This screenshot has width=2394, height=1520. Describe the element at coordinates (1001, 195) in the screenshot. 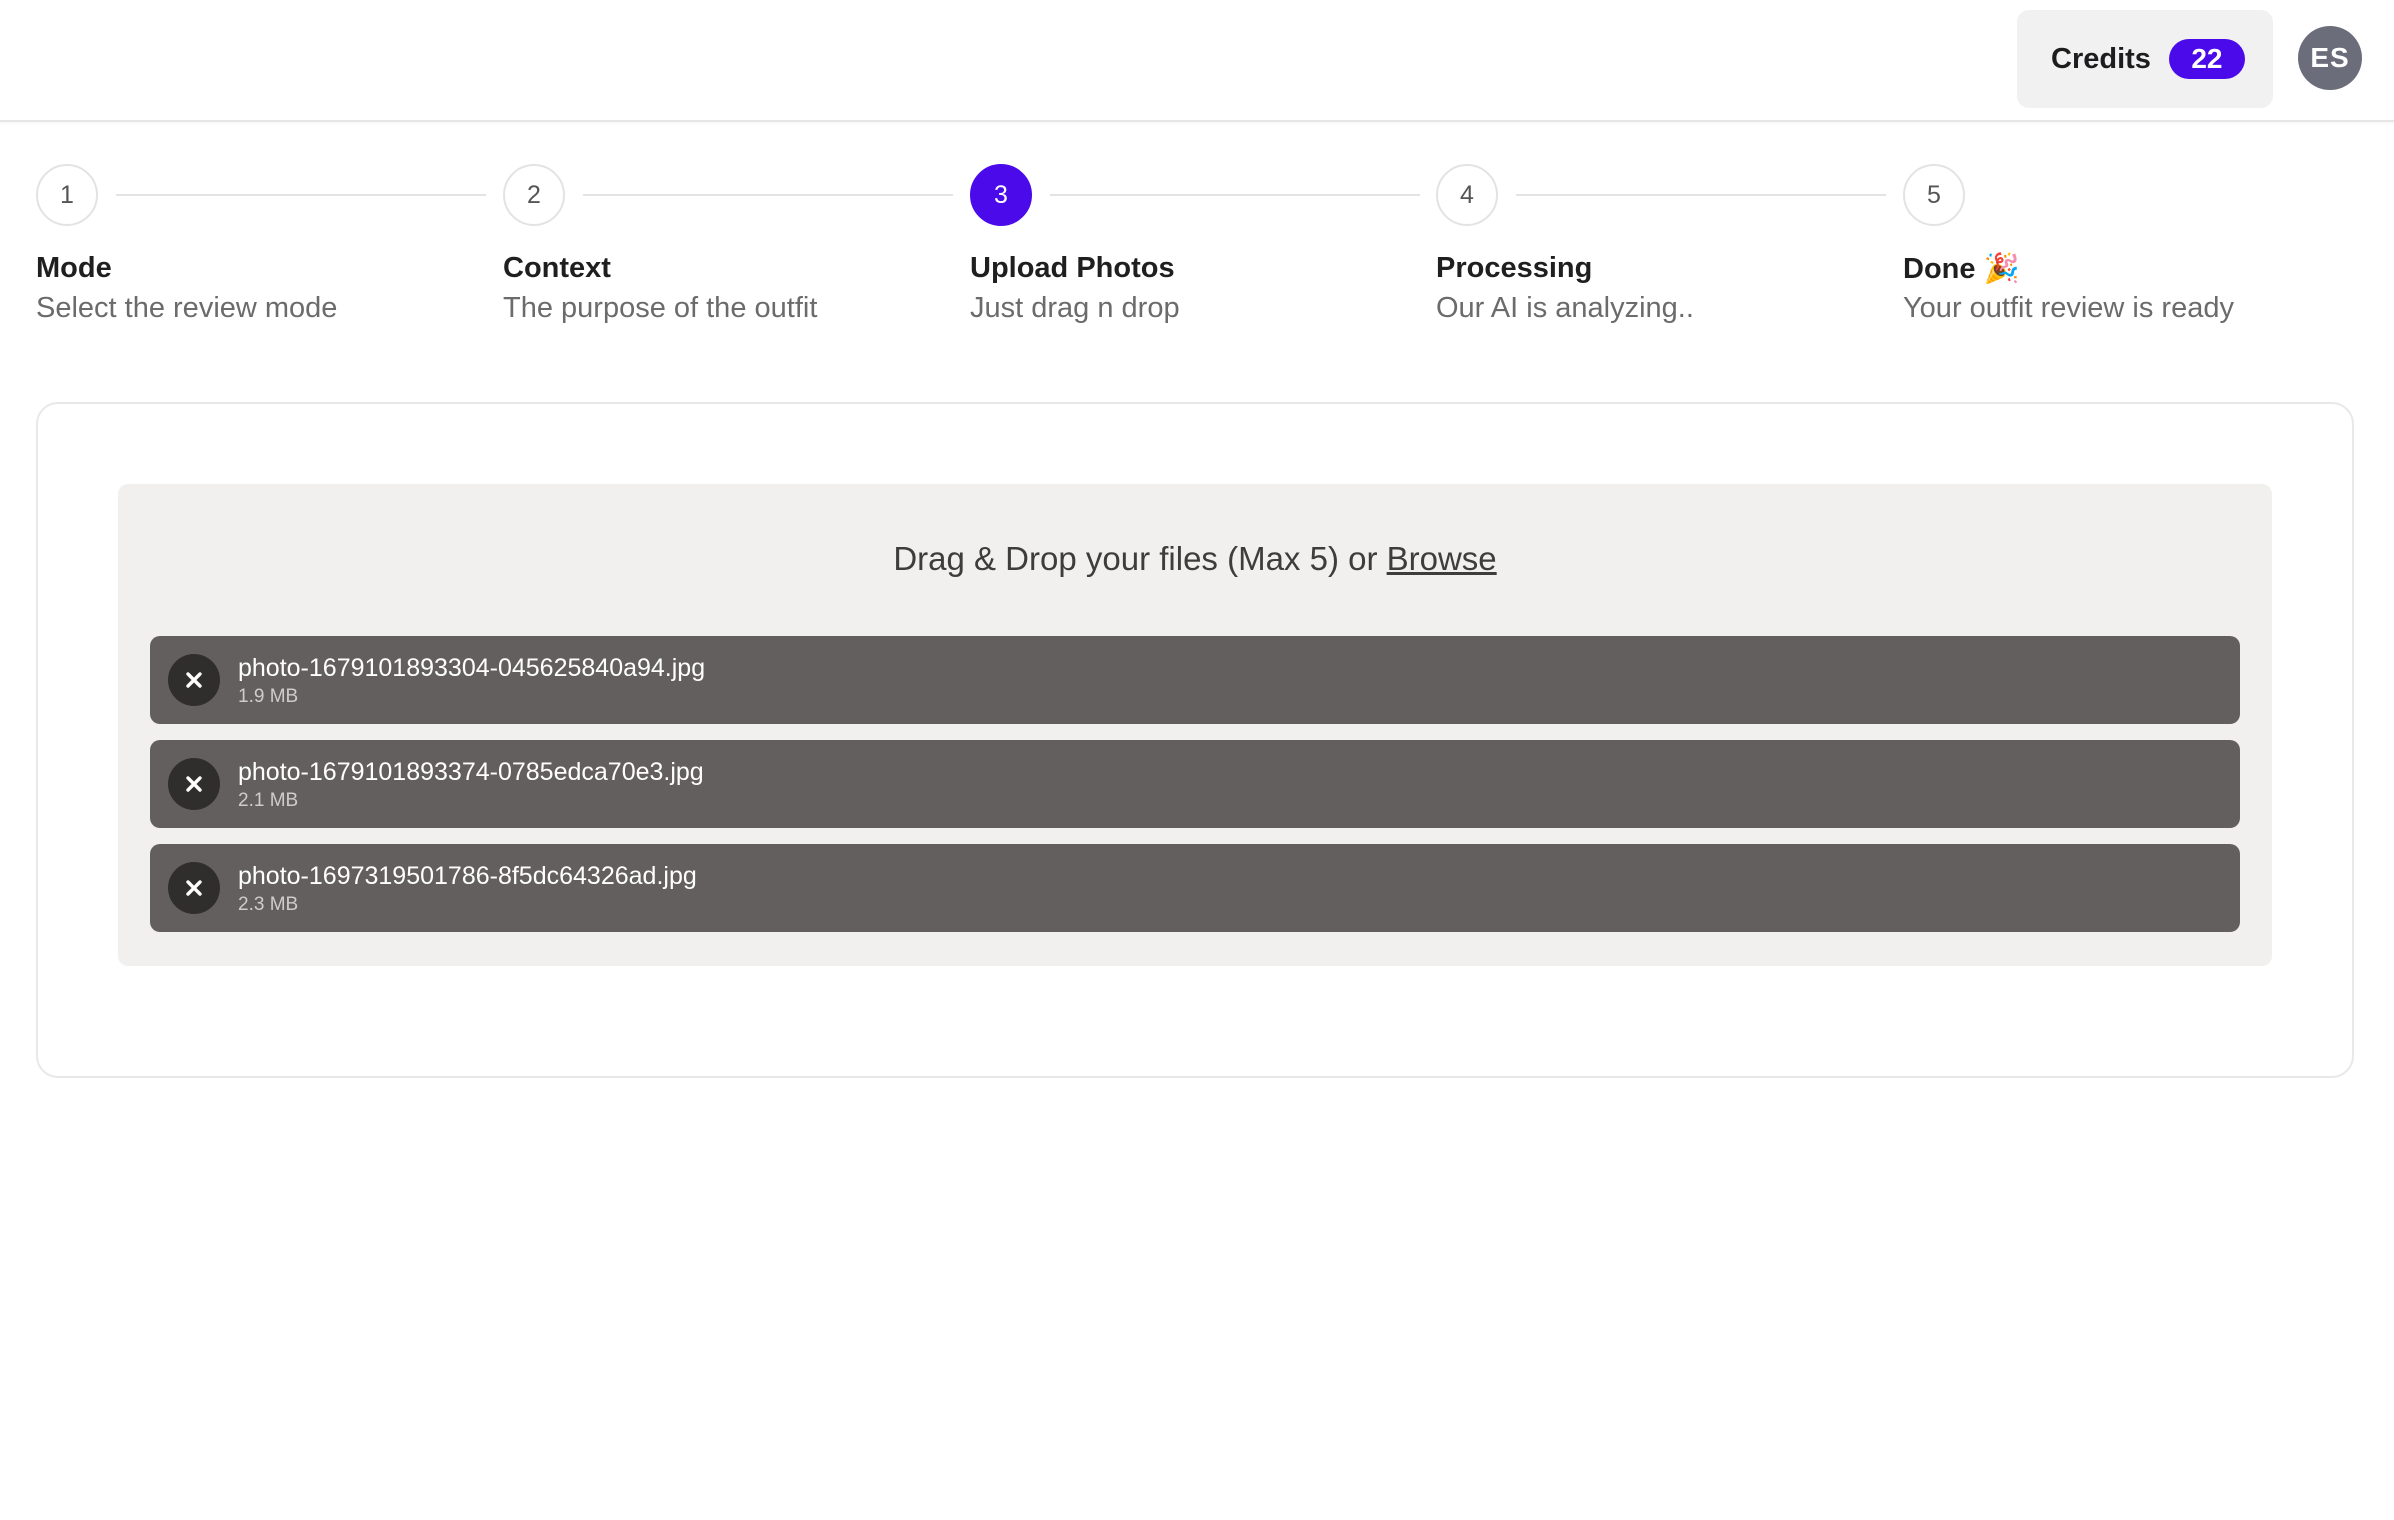

I see `step-number-circle-active: 3` at that location.